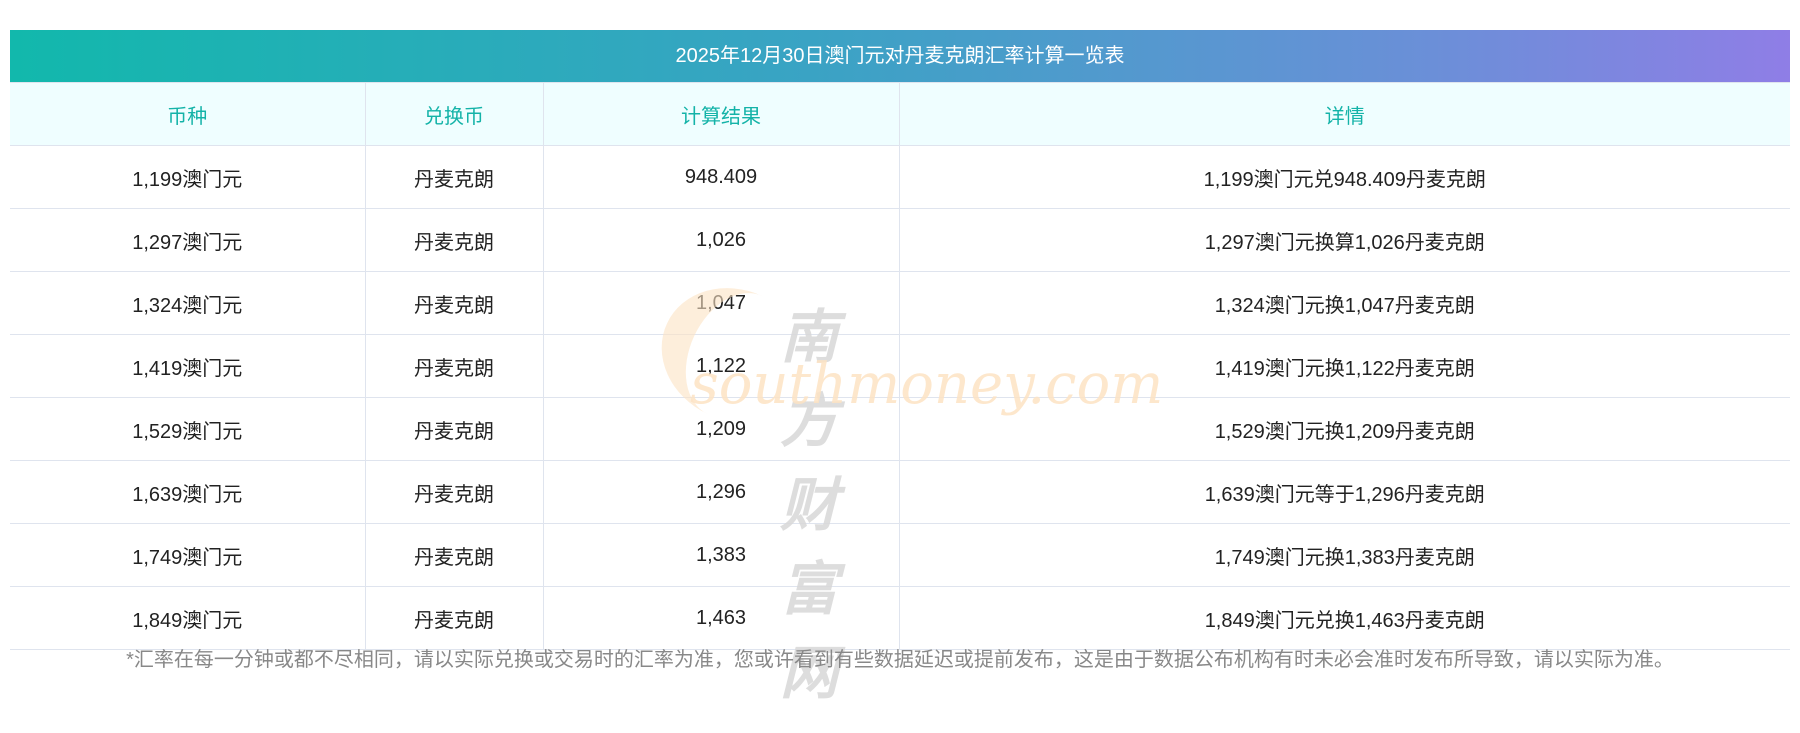 The image size is (1800, 733). Describe the element at coordinates (188, 240) in the screenshot. I see `cell-amount: 1,297澳门元` at that location.